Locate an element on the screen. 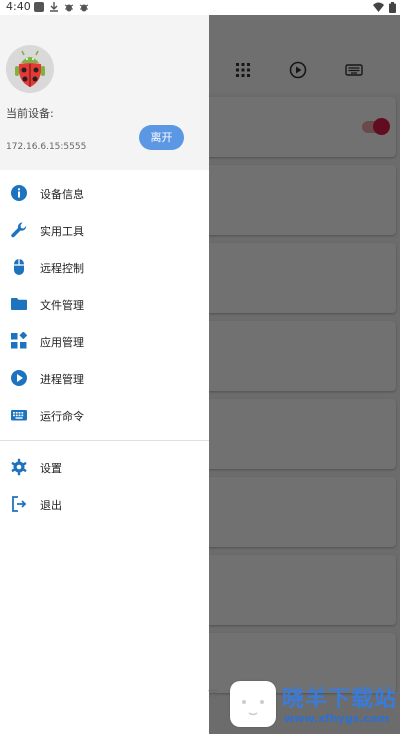  mouse-icon is located at coordinates (19, 267).